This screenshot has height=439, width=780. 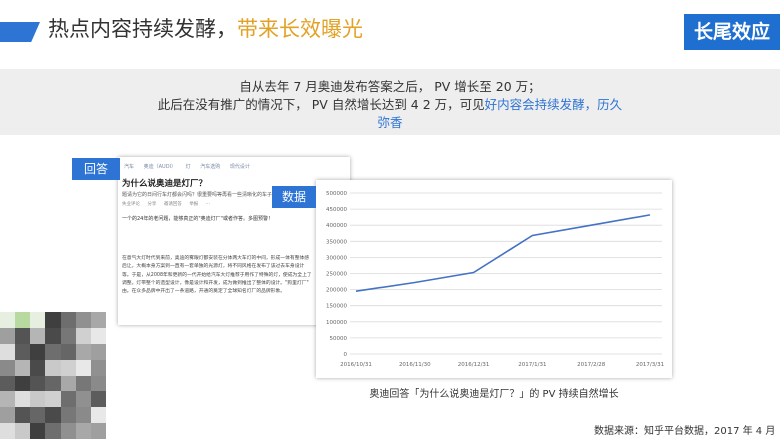 I want to click on tag: 灯, so click(x=188, y=167).